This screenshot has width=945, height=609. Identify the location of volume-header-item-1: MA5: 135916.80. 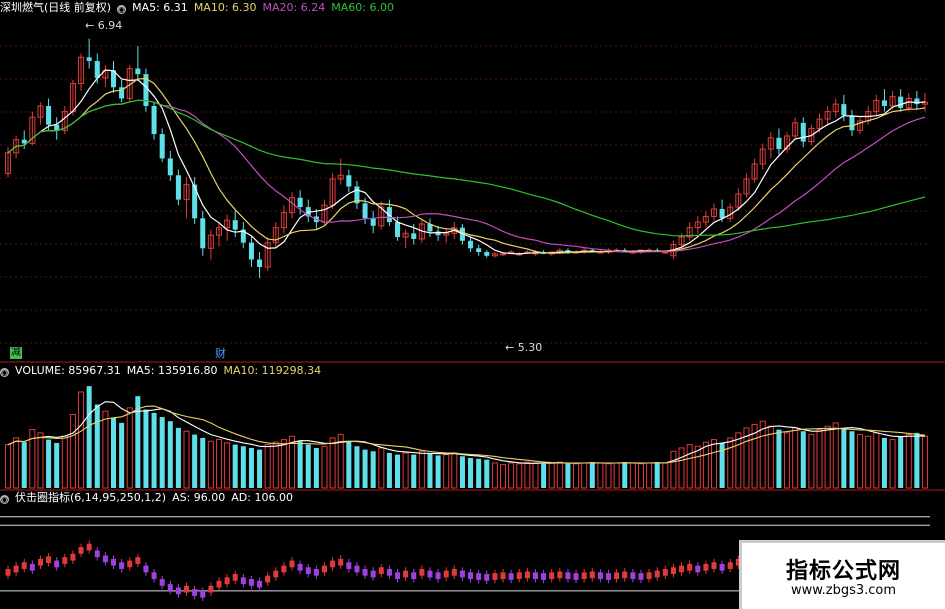
(172, 370).